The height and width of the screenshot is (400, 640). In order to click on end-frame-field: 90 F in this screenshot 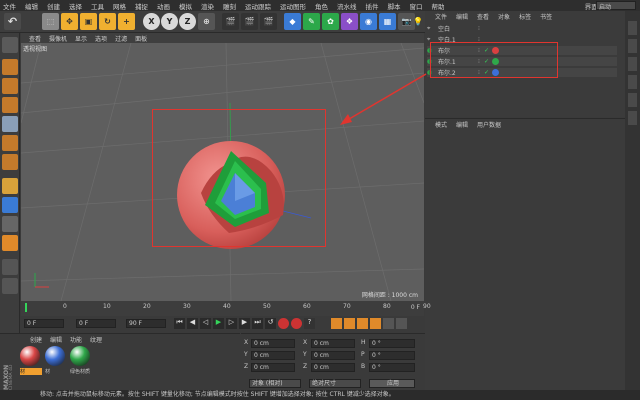, I will do `click(146, 323)`.